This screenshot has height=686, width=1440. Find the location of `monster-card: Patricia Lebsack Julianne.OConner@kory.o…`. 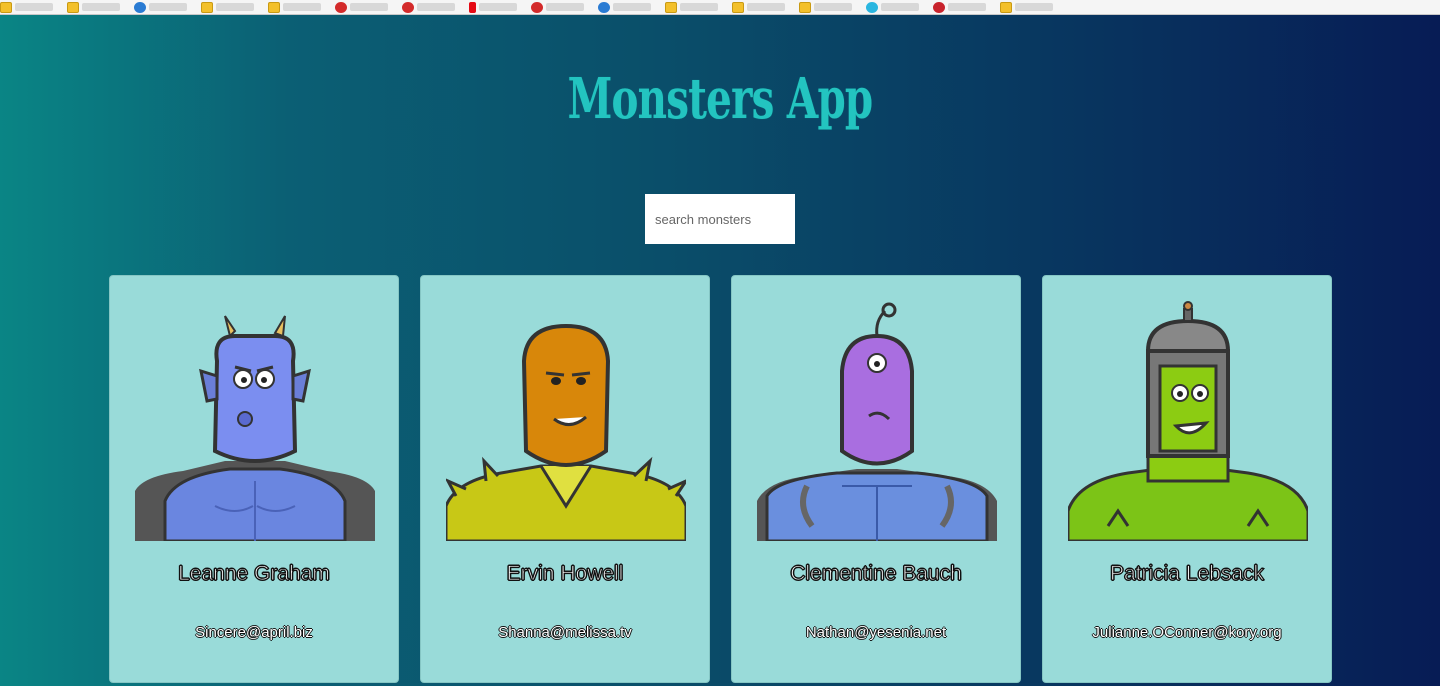

monster-card: Patricia Lebsack Julianne.OConner@kory.o… is located at coordinates (1187, 479).